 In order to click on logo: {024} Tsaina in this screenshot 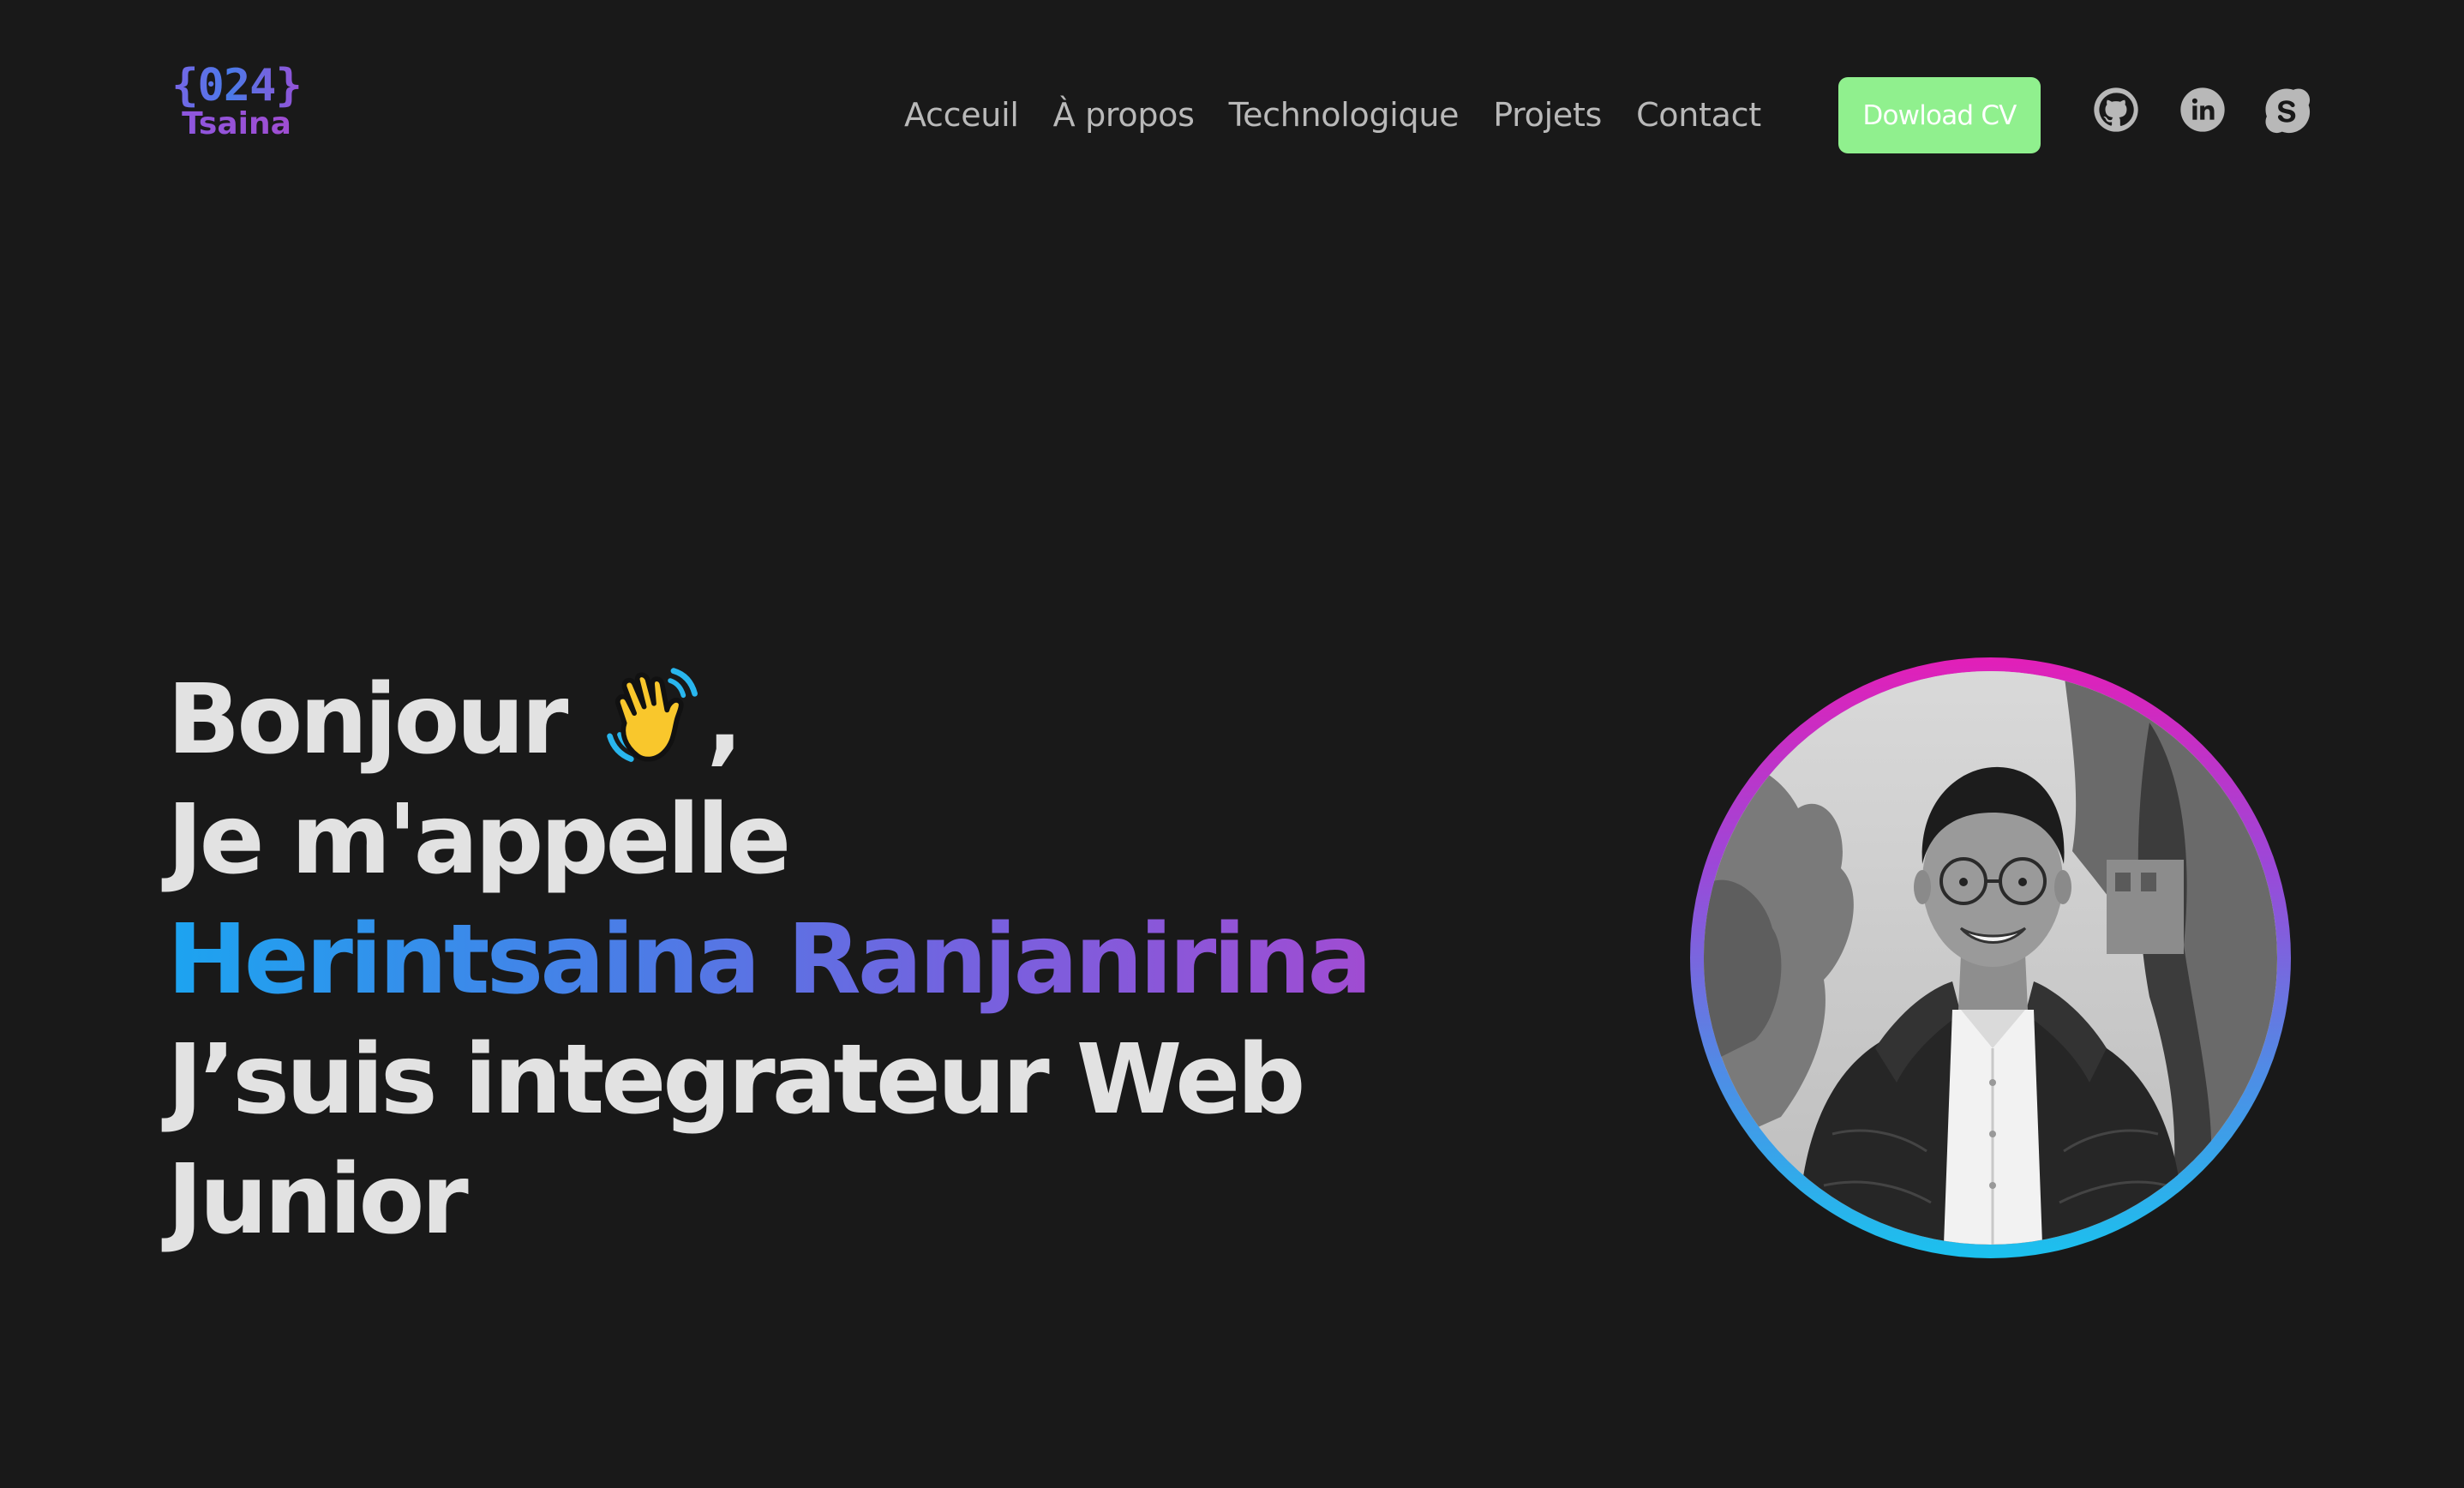, I will do `click(236, 101)`.